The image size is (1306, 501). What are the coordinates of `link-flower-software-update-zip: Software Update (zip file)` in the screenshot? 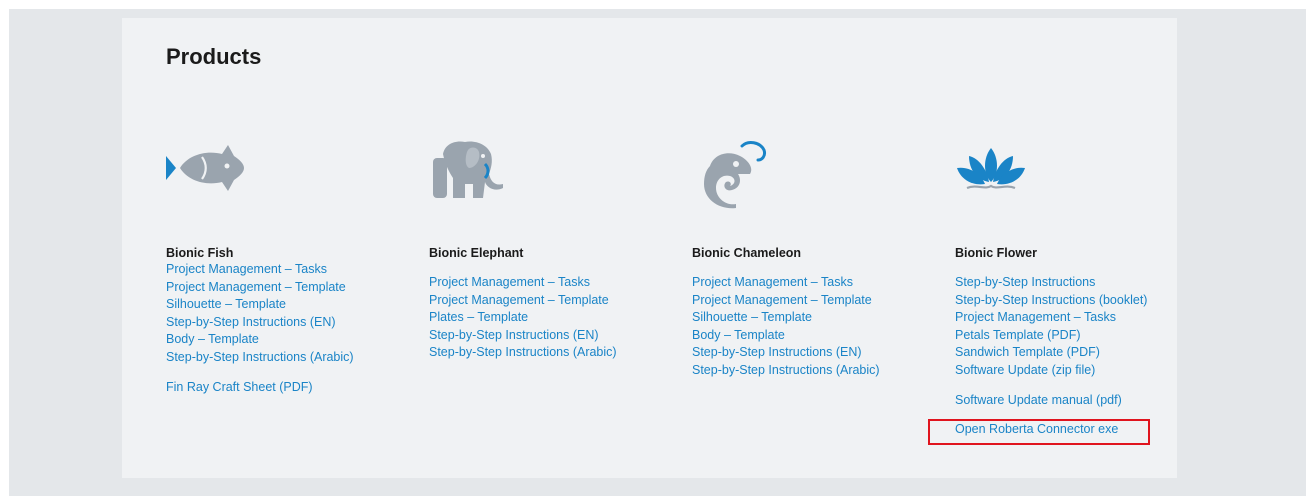 It's located at (1051, 371).